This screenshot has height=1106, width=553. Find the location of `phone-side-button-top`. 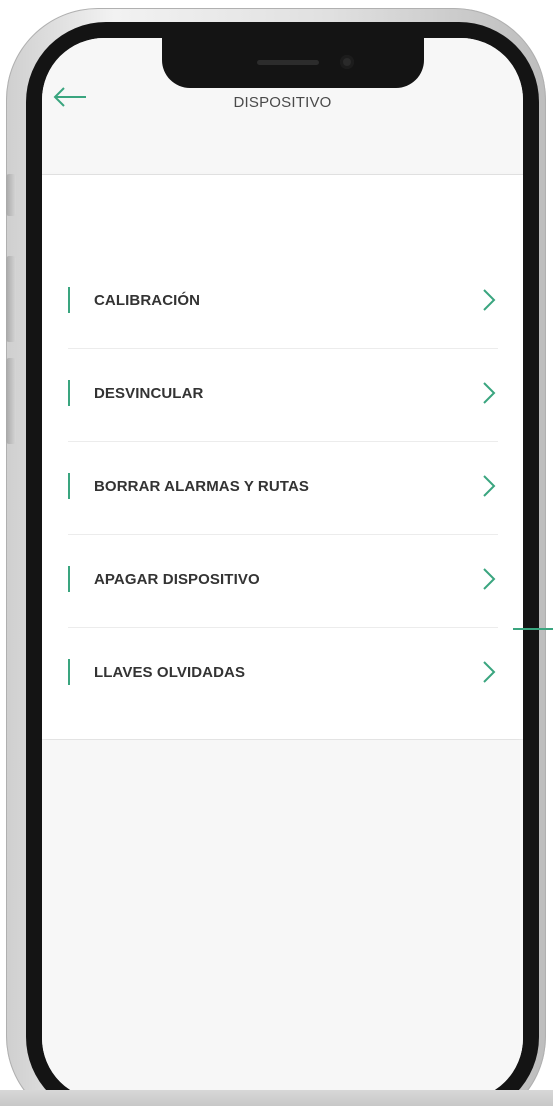

phone-side-button-top is located at coordinates (11, 195).